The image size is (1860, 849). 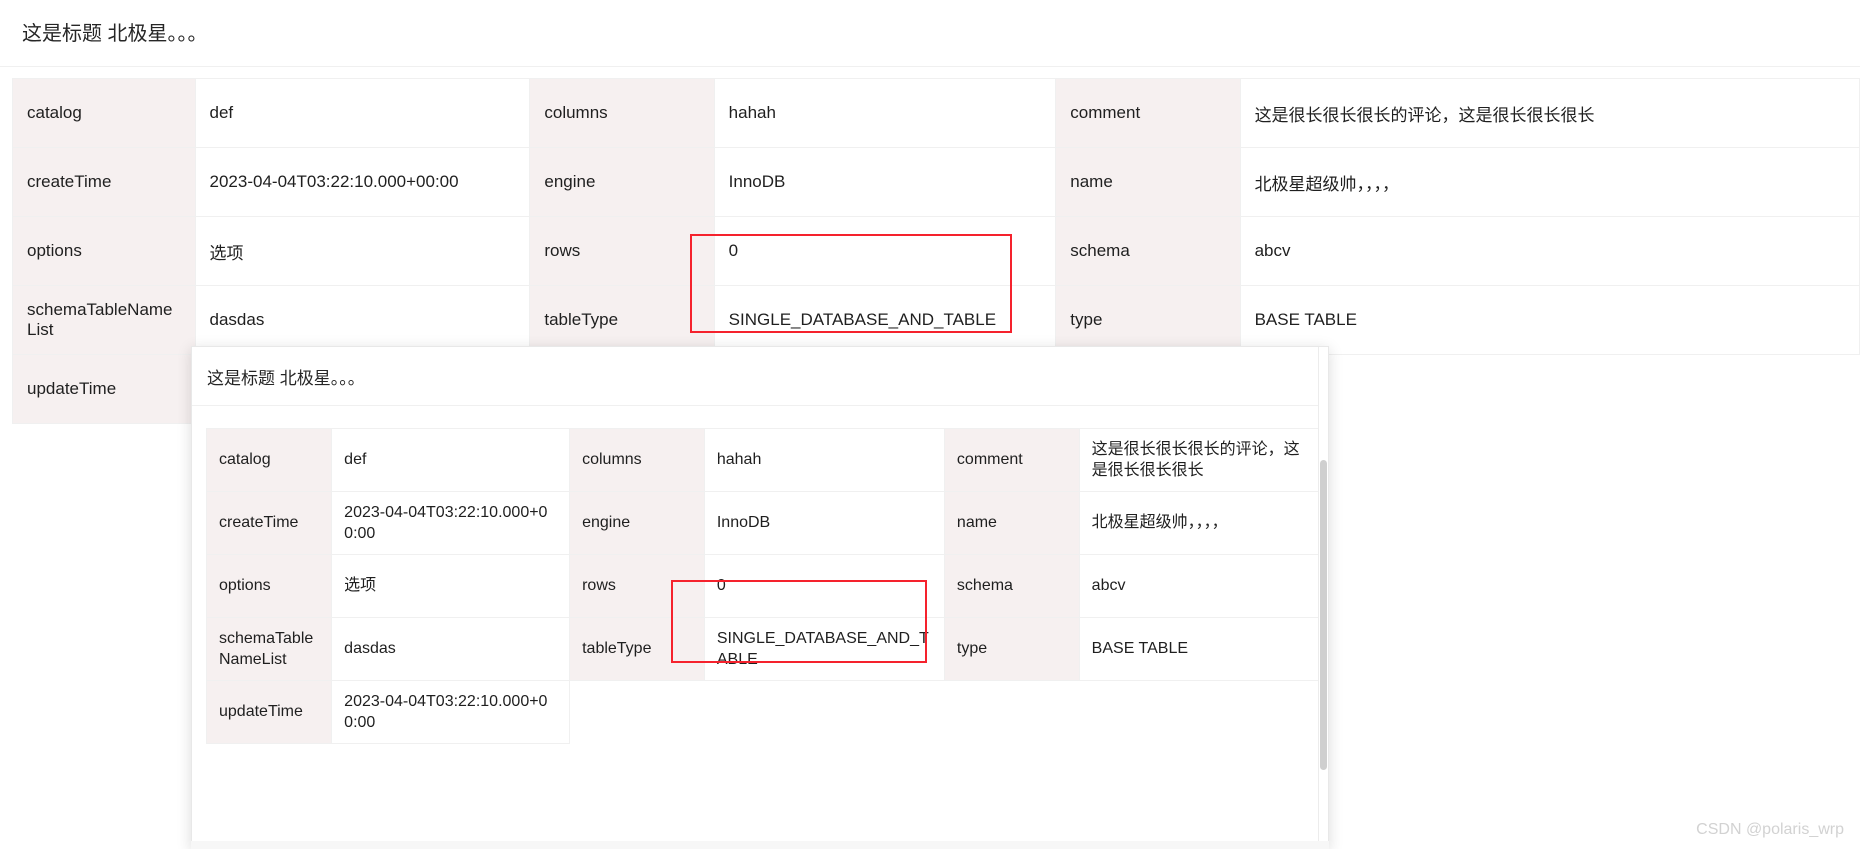 What do you see at coordinates (104, 113) in the screenshot?
I see `top-label-catalog: catalog` at bounding box center [104, 113].